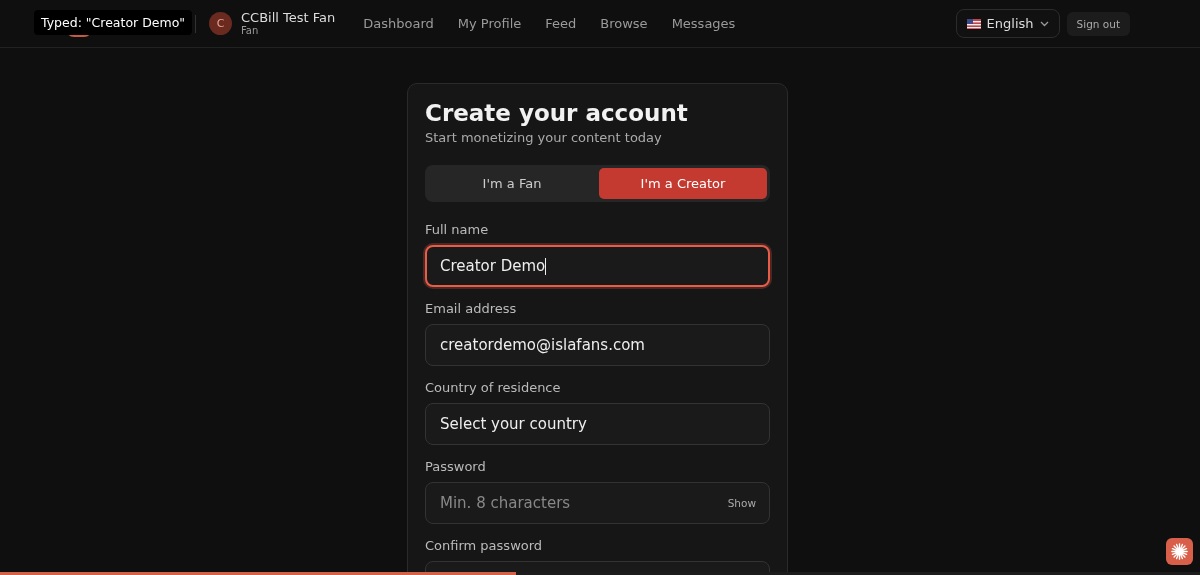 This screenshot has width=1200, height=575. Describe the element at coordinates (1007, 23) in the screenshot. I see `language-selector: English` at that location.